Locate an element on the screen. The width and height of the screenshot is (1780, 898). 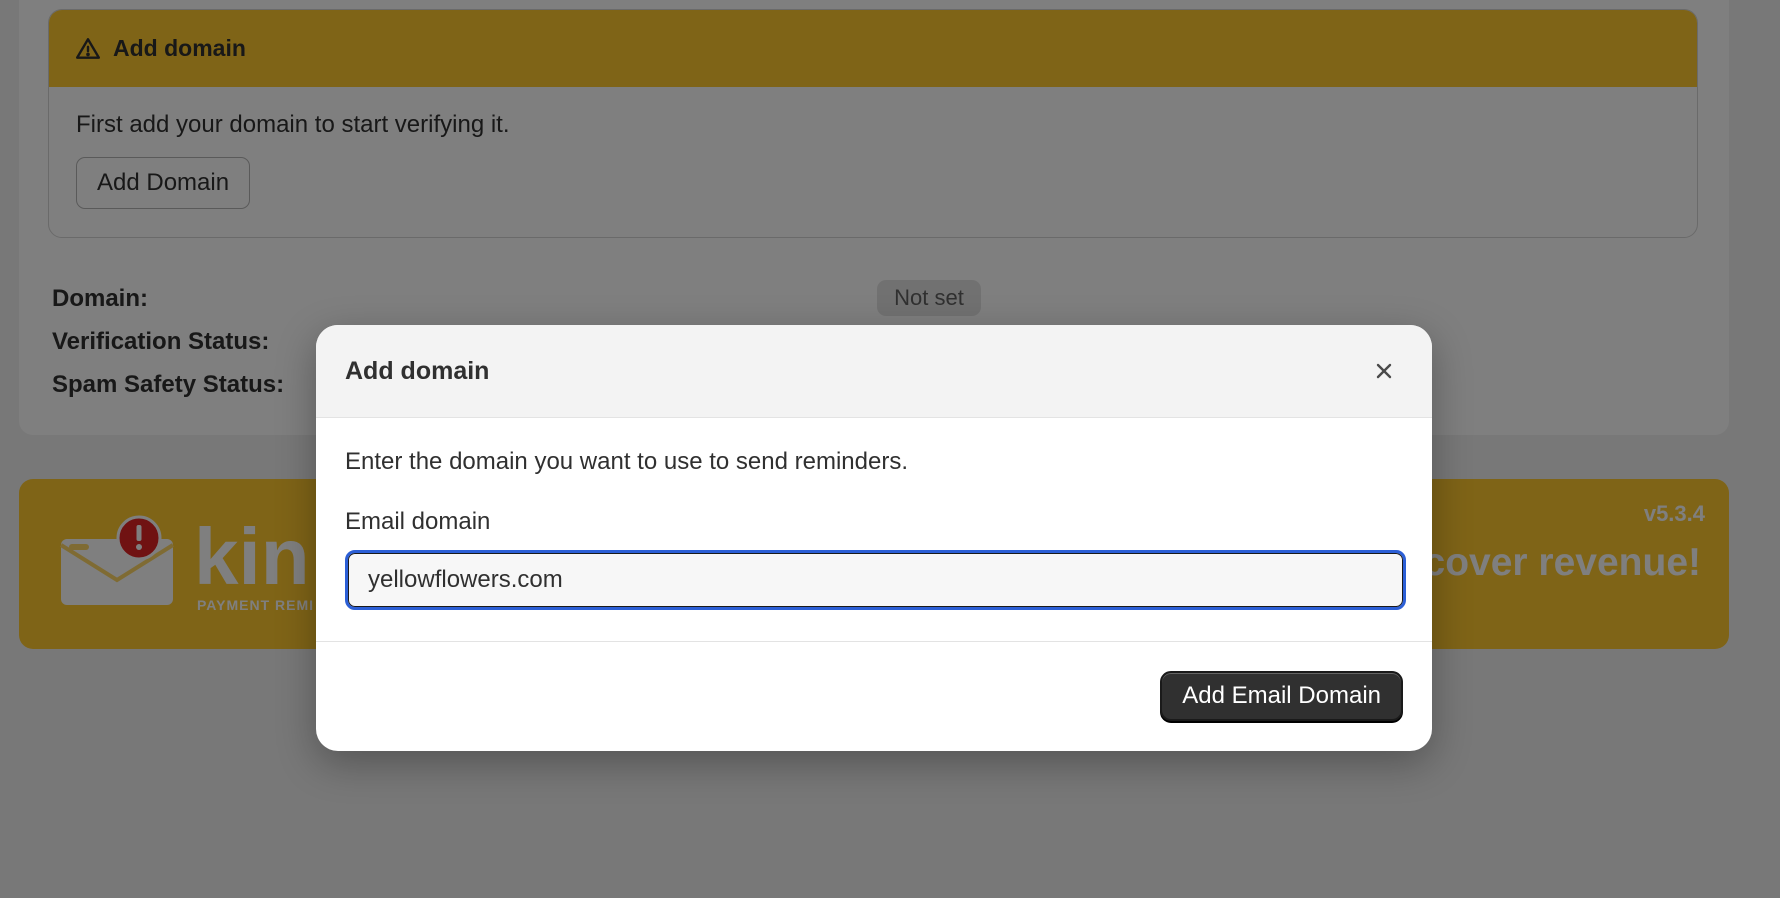
email-domain-label: Email domain is located at coordinates (418, 521).